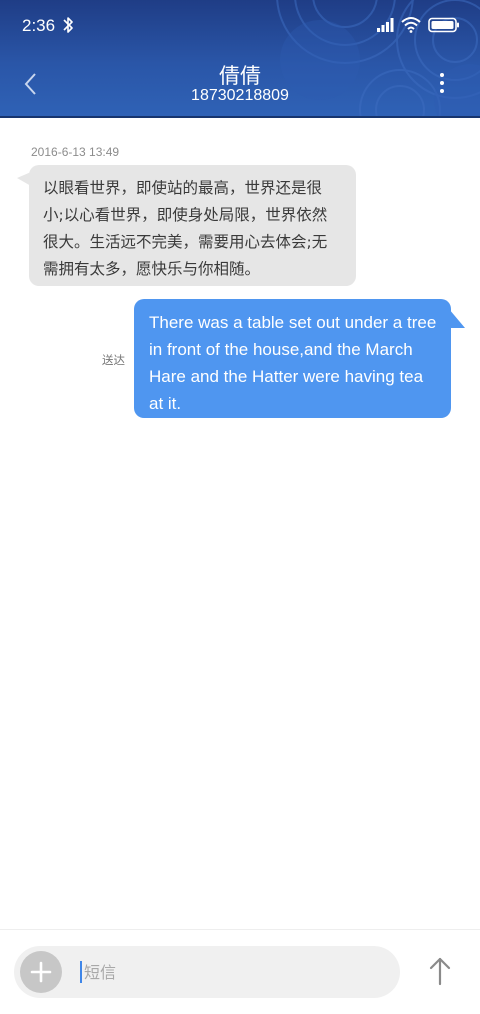  Describe the element at coordinates (39, 25) in the screenshot. I see `status-time: 2:36` at that location.